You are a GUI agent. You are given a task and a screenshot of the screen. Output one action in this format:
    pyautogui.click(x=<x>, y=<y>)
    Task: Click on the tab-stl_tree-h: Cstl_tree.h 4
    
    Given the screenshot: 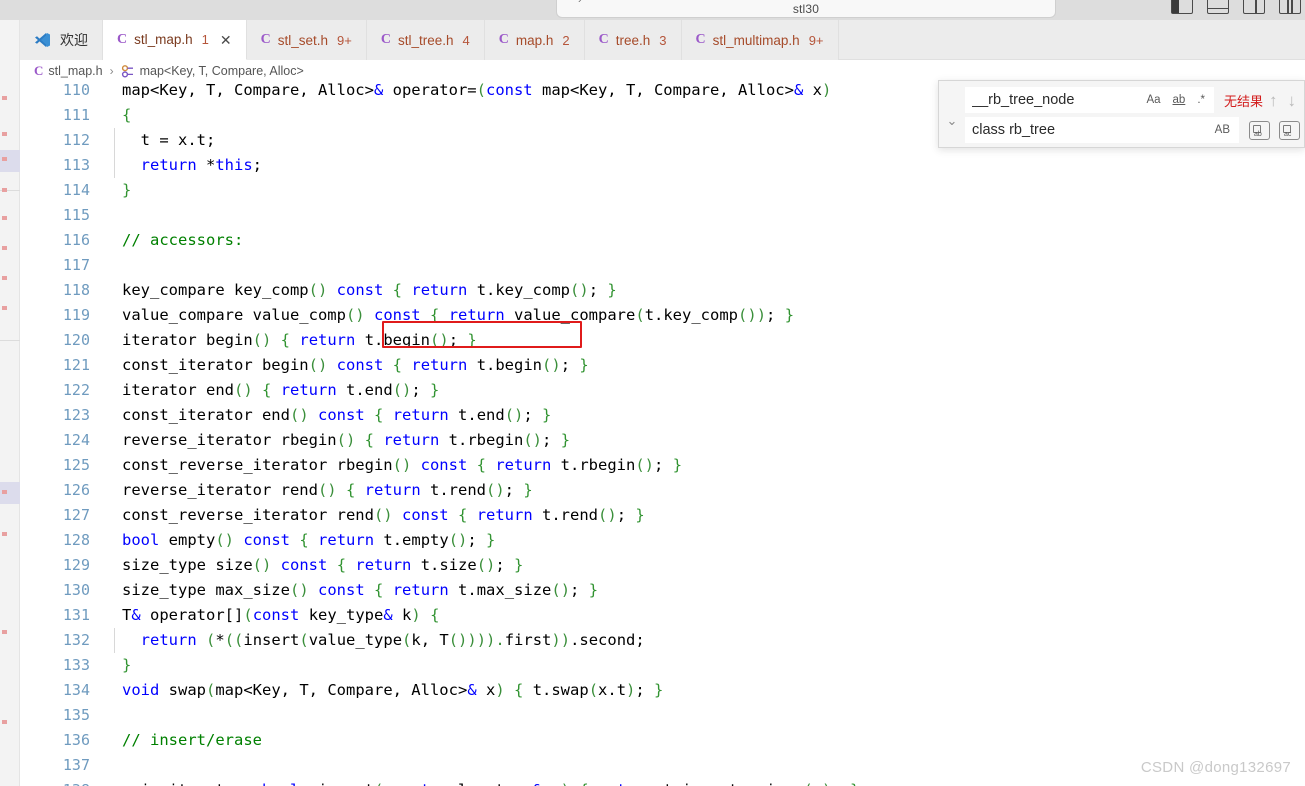 What is the action you would take?
    pyautogui.click(x=425, y=40)
    